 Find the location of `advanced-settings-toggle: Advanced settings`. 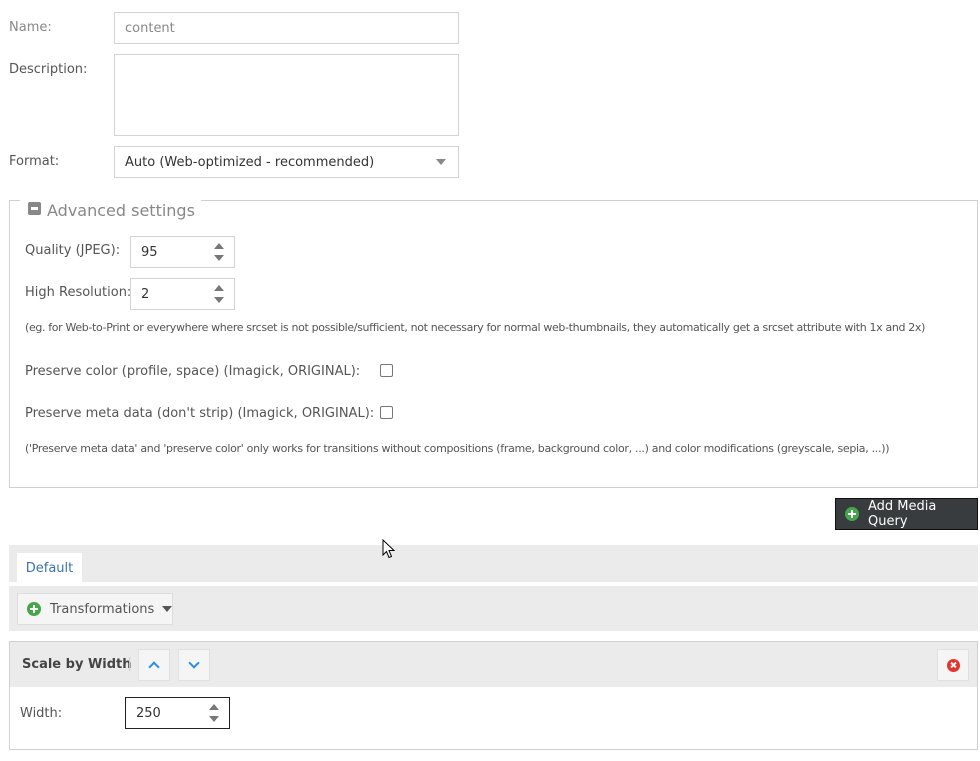

advanced-settings-toggle: Advanced settings is located at coordinates (110, 210).